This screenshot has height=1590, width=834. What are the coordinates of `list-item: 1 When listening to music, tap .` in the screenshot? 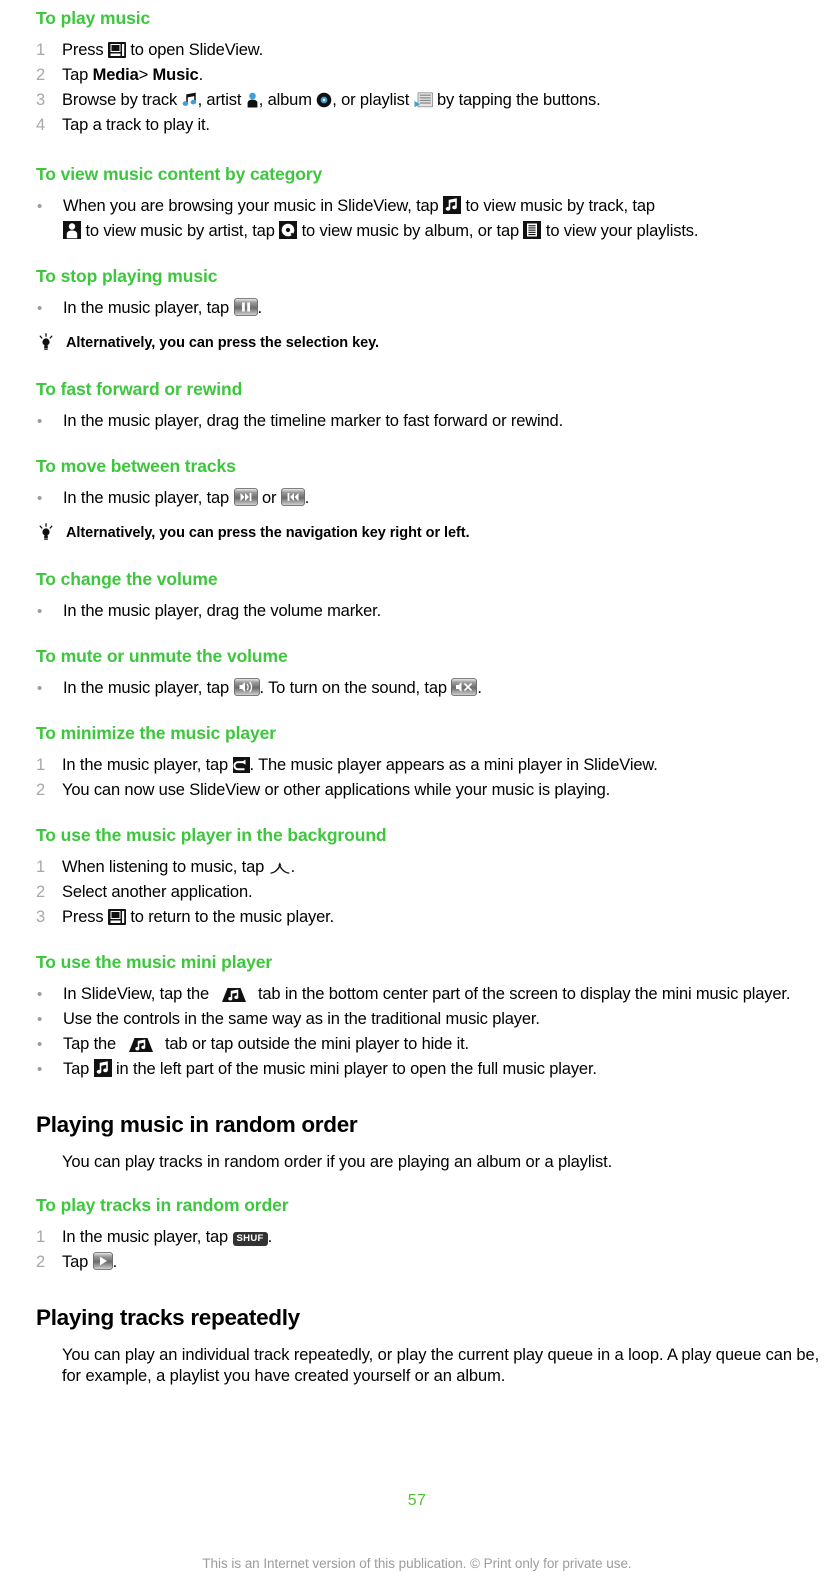 It's located at (429, 867).